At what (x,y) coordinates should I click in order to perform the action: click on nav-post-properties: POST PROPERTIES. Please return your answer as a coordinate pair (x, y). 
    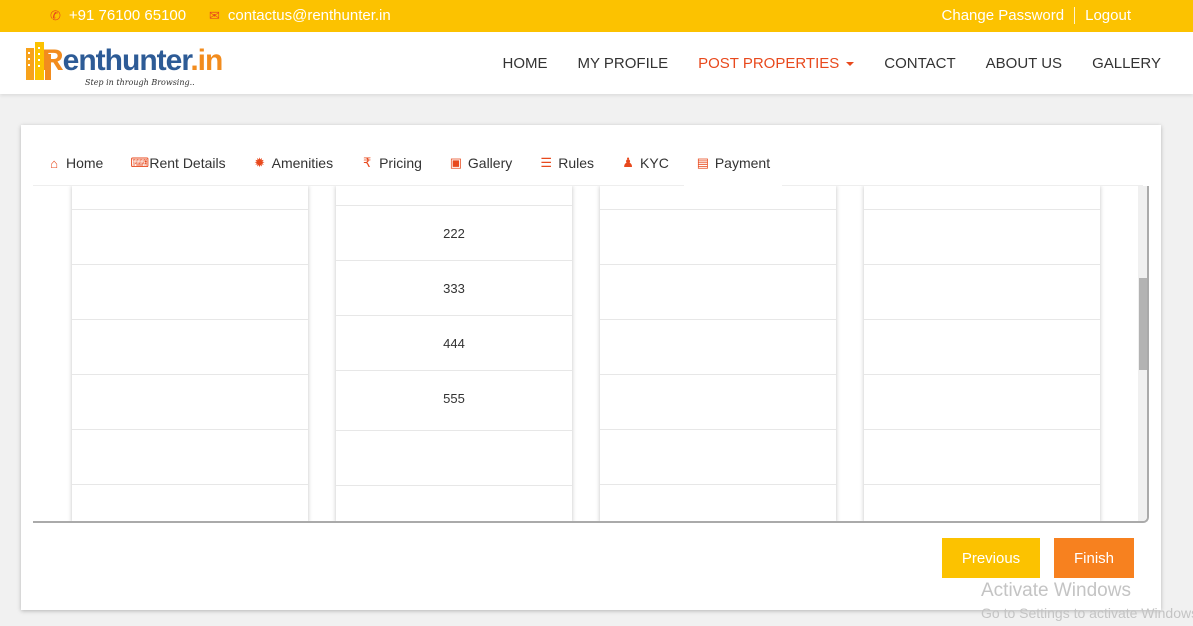
    Looking at the image, I should click on (776, 63).